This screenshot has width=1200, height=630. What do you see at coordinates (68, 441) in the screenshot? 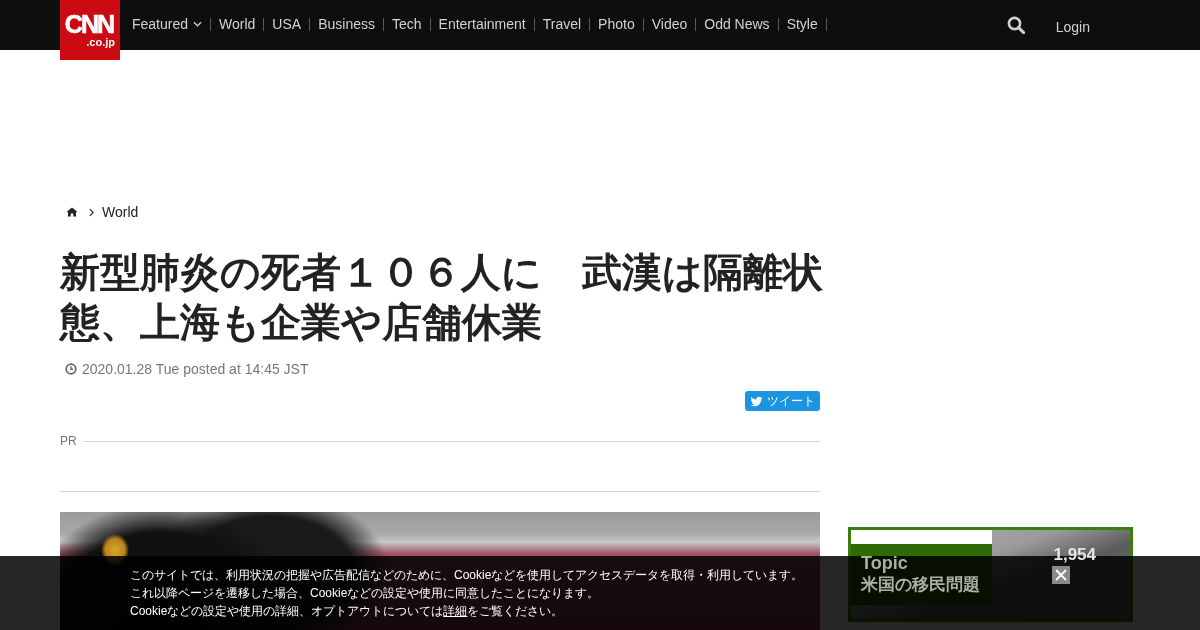
I see `pr-label: PR` at bounding box center [68, 441].